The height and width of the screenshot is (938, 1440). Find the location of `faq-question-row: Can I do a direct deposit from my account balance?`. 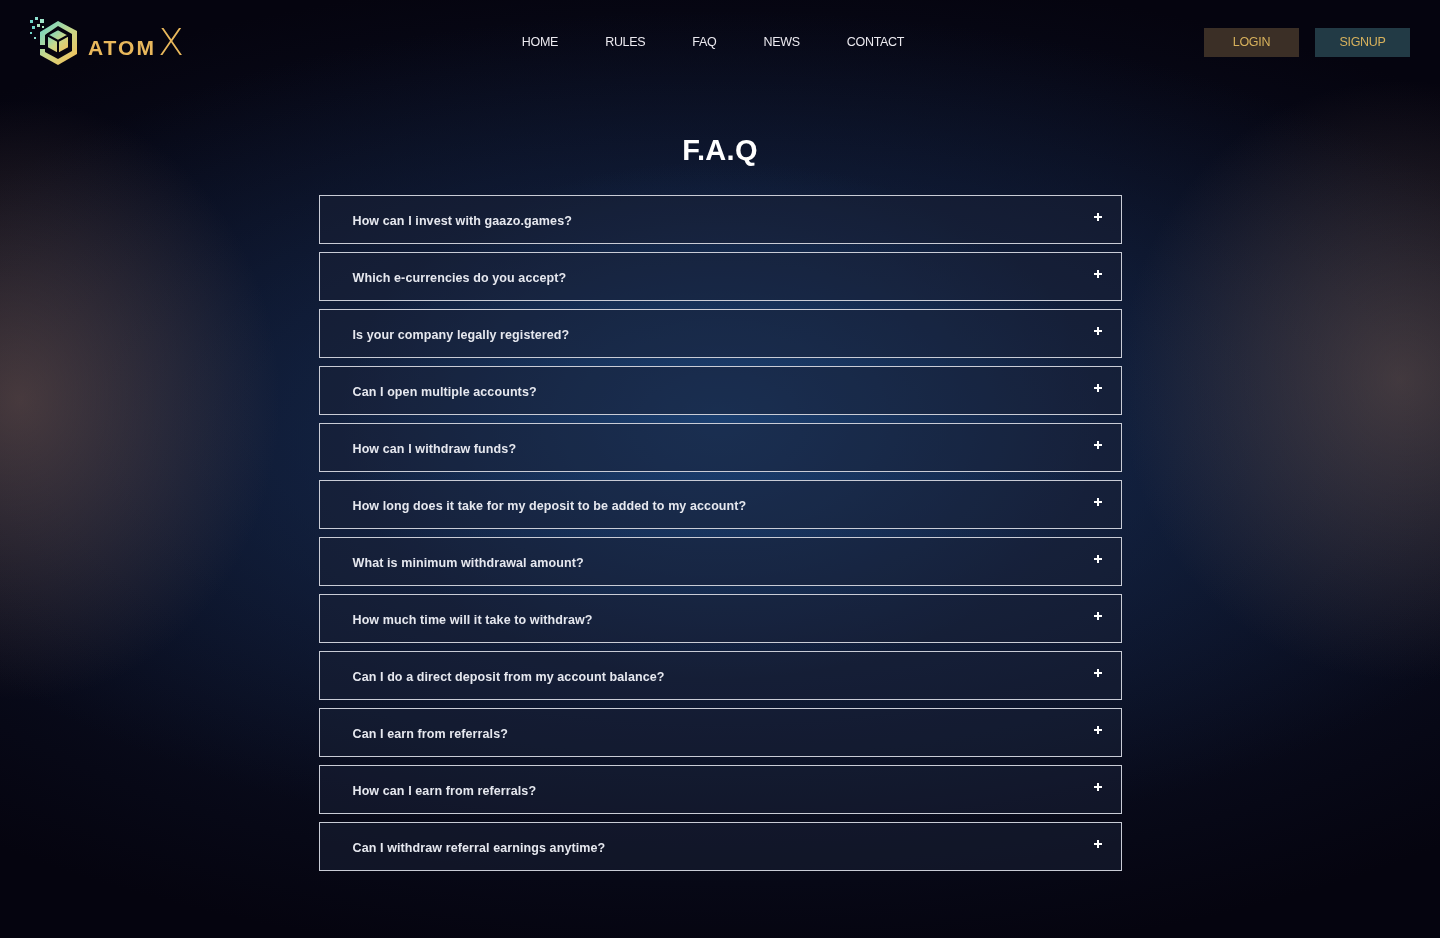

faq-question-row: Can I do a direct deposit from my account balance? is located at coordinates (720, 675).